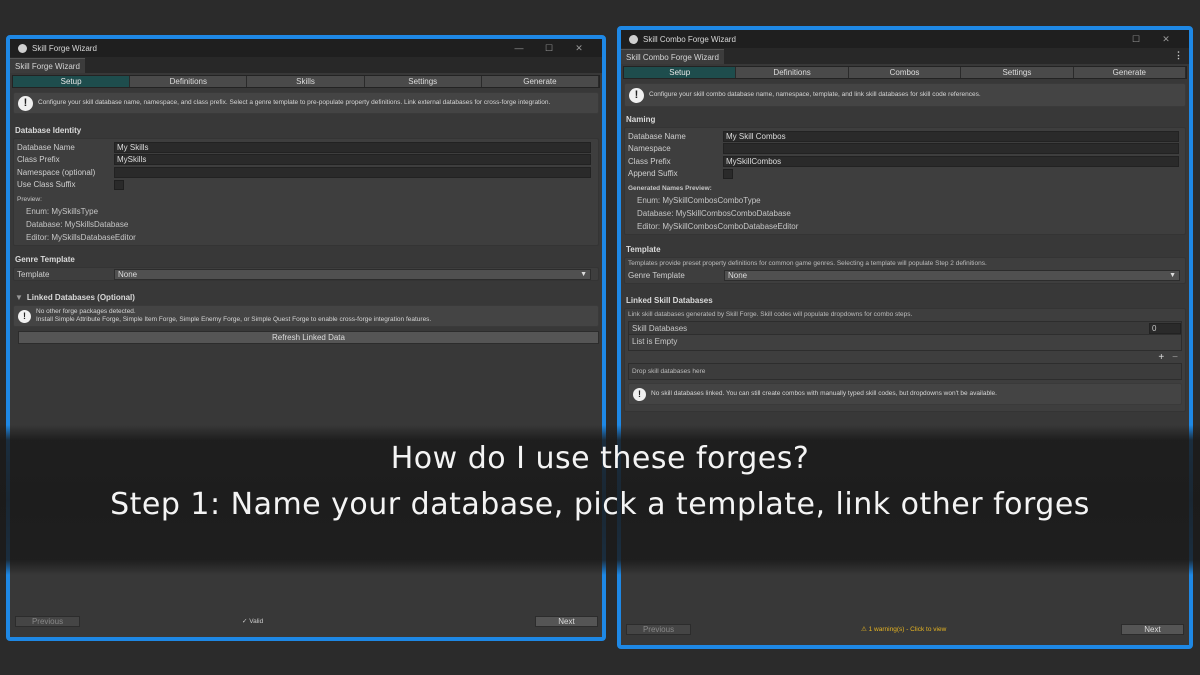 This screenshot has height=675, width=1200. Describe the element at coordinates (653, 174) in the screenshot. I see `append-suffix-label: Append Suffix` at that location.